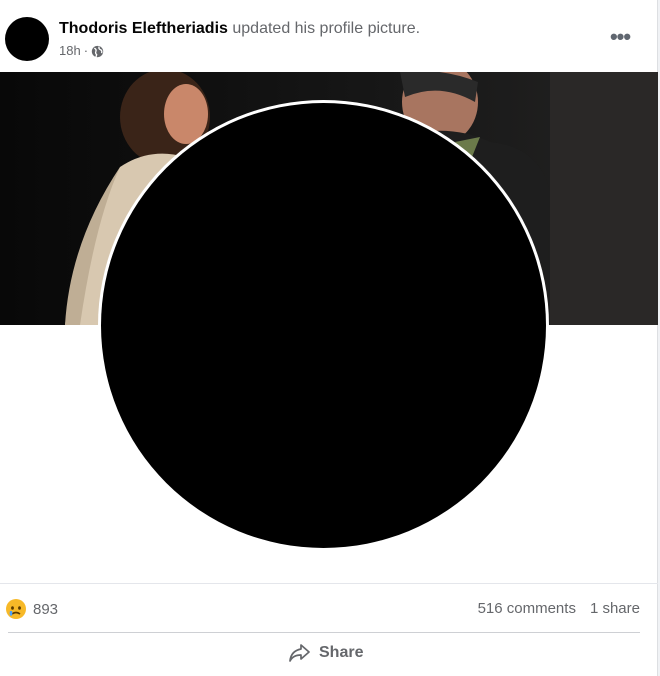 The image size is (660, 676). Describe the element at coordinates (326, 28) in the screenshot. I see `post-action-text: updated his profile picture.` at that location.